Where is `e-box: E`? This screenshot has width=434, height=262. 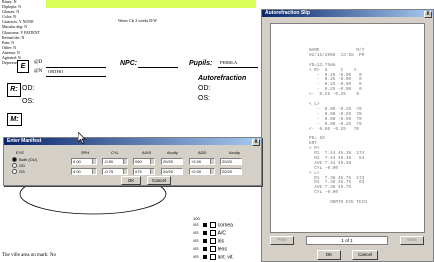 e-box: E is located at coordinates (23, 66).